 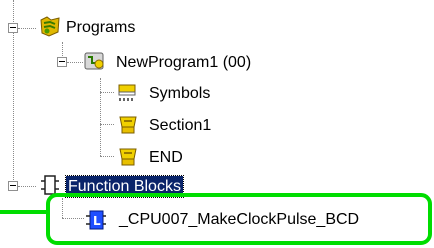 I want to click on end-section-icon, so click(x=128, y=157).